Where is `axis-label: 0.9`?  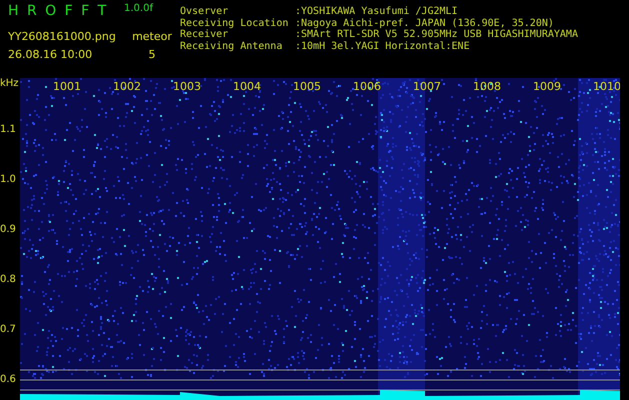
axis-label: 0.9 is located at coordinates (8, 230).